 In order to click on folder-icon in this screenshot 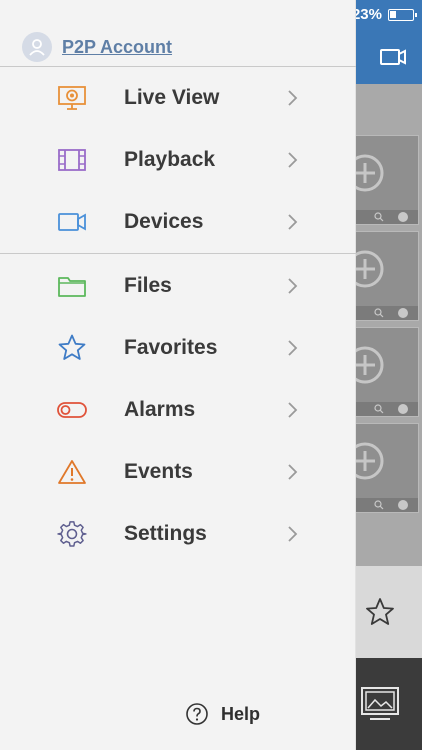, I will do `click(72, 286)`.